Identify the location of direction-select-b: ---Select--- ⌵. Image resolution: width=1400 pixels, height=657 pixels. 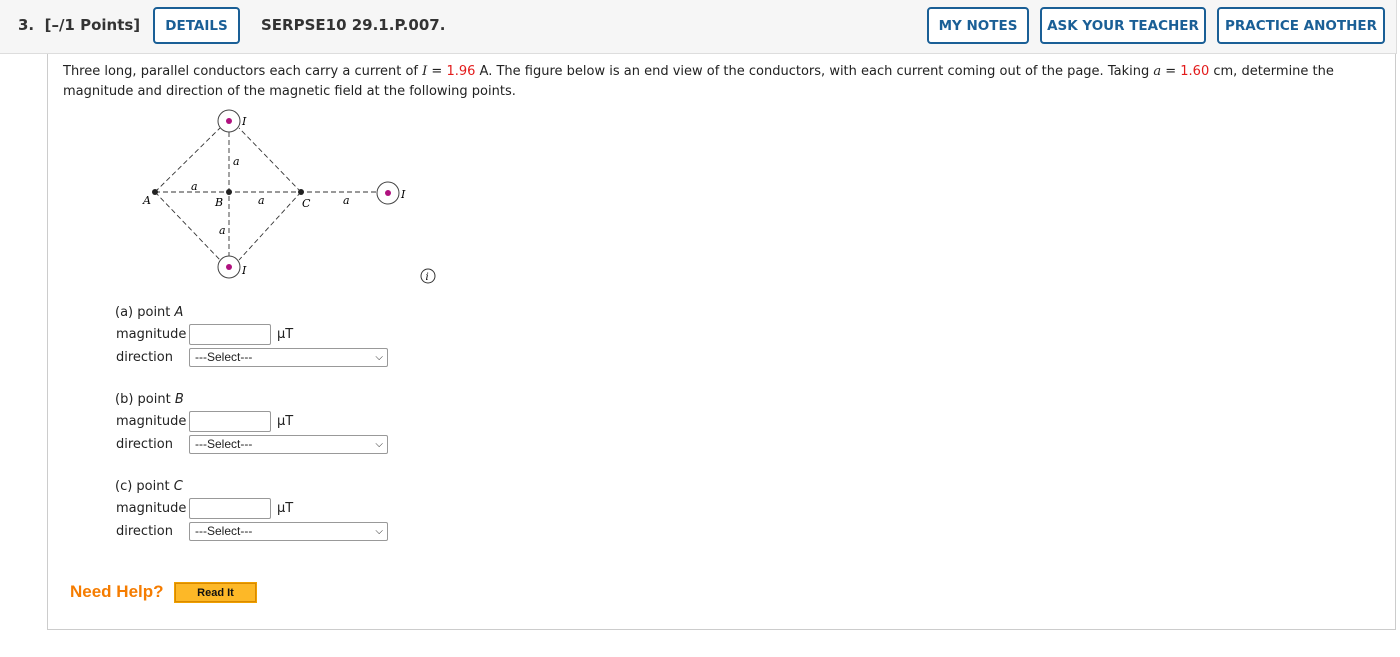
(288, 444).